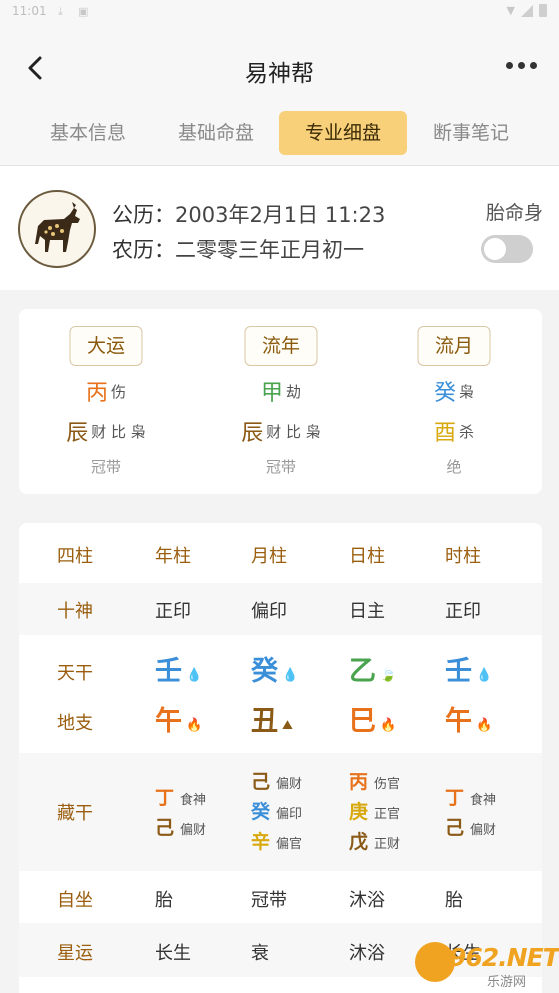  Describe the element at coordinates (454, 467) in the screenshot. I see `luck-stage: 绝` at that location.